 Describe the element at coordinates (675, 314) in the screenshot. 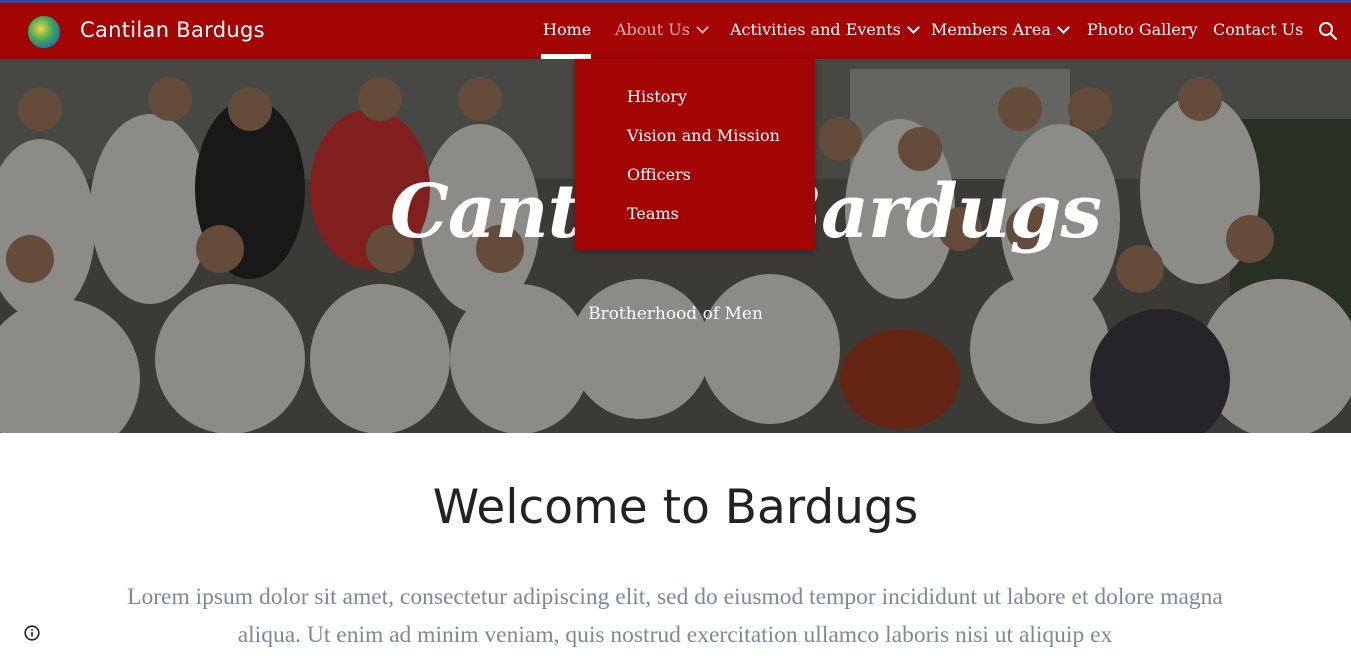

I see `hero-subtitle: Brotherhood of Men` at that location.